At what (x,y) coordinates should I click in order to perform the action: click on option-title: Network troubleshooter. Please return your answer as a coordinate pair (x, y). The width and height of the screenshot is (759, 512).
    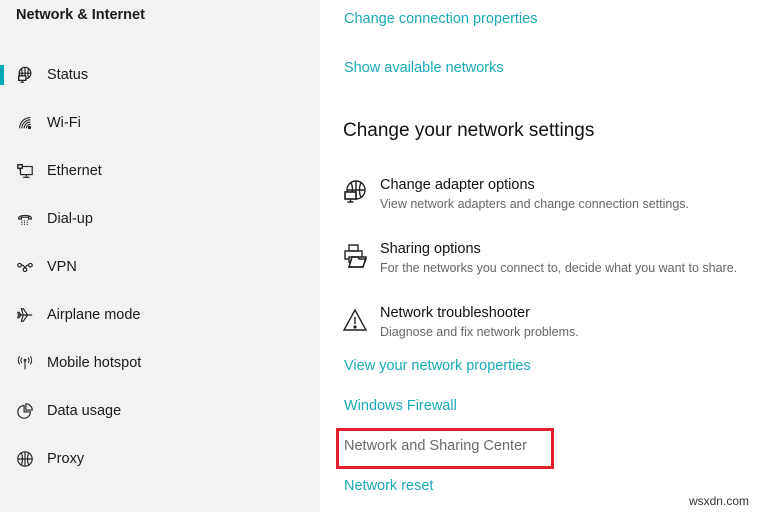
    Looking at the image, I should click on (455, 313).